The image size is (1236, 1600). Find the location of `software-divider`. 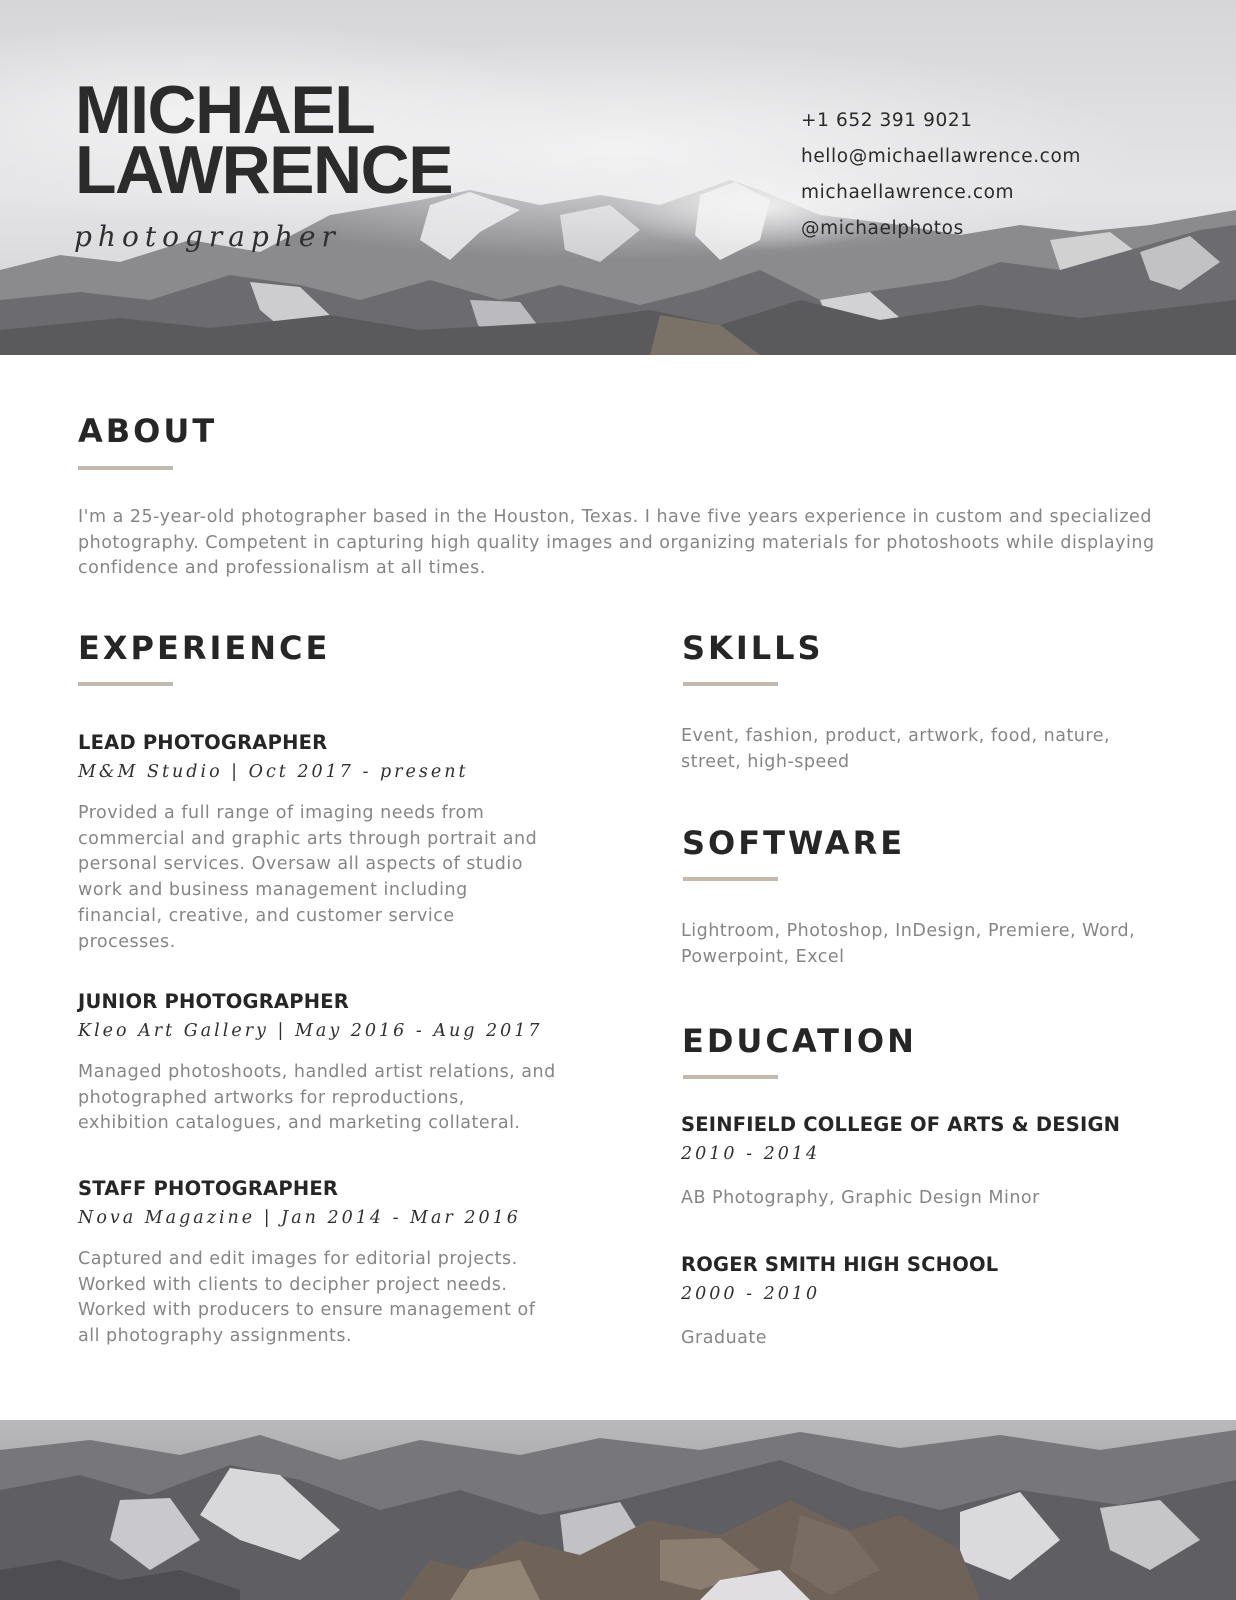

software-divider is located at coordinates (730, 879).